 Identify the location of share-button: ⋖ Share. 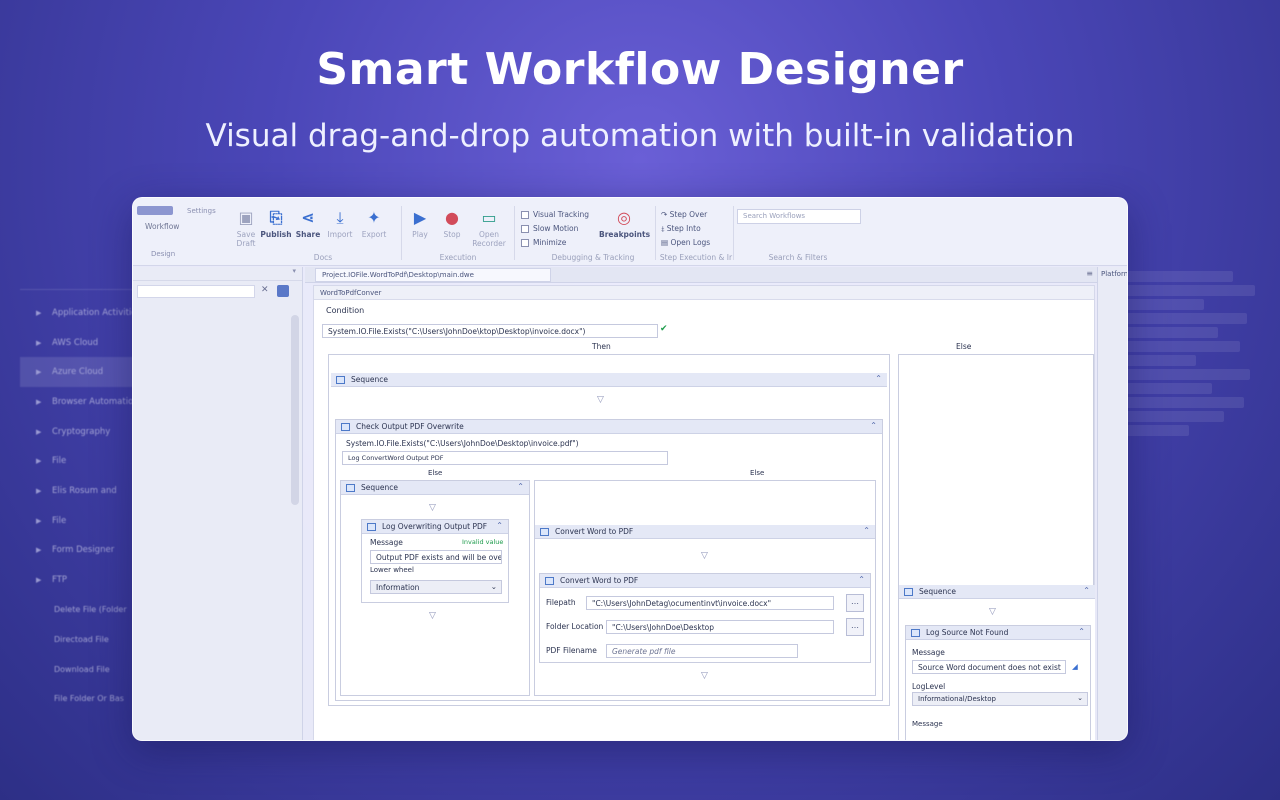
(308, 223).